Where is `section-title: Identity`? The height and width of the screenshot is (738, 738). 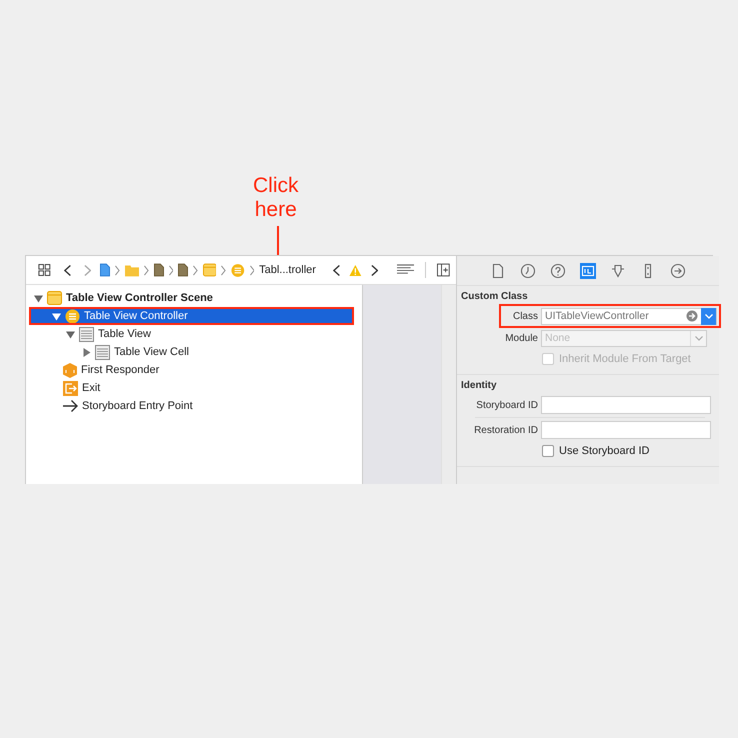
section-title: Identity is located at coordinates (479, 385).